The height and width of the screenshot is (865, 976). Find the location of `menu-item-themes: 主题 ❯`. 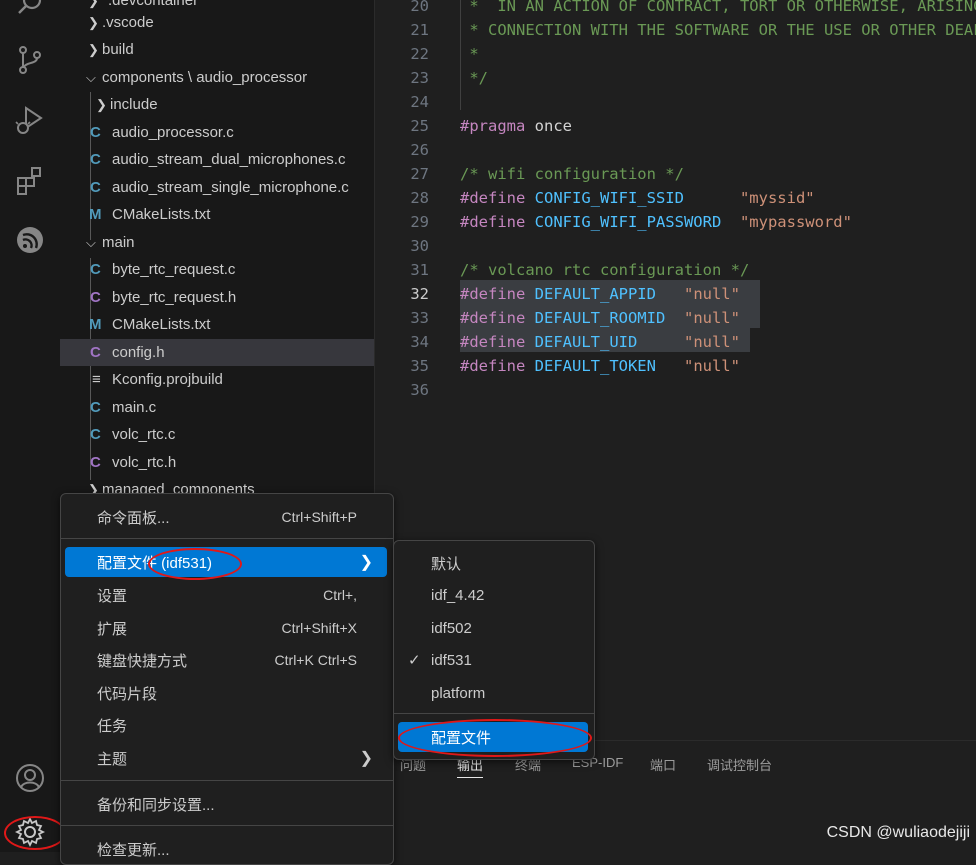

menu-item-themes: 主题 ❯ is located at coordinates (226, 758).